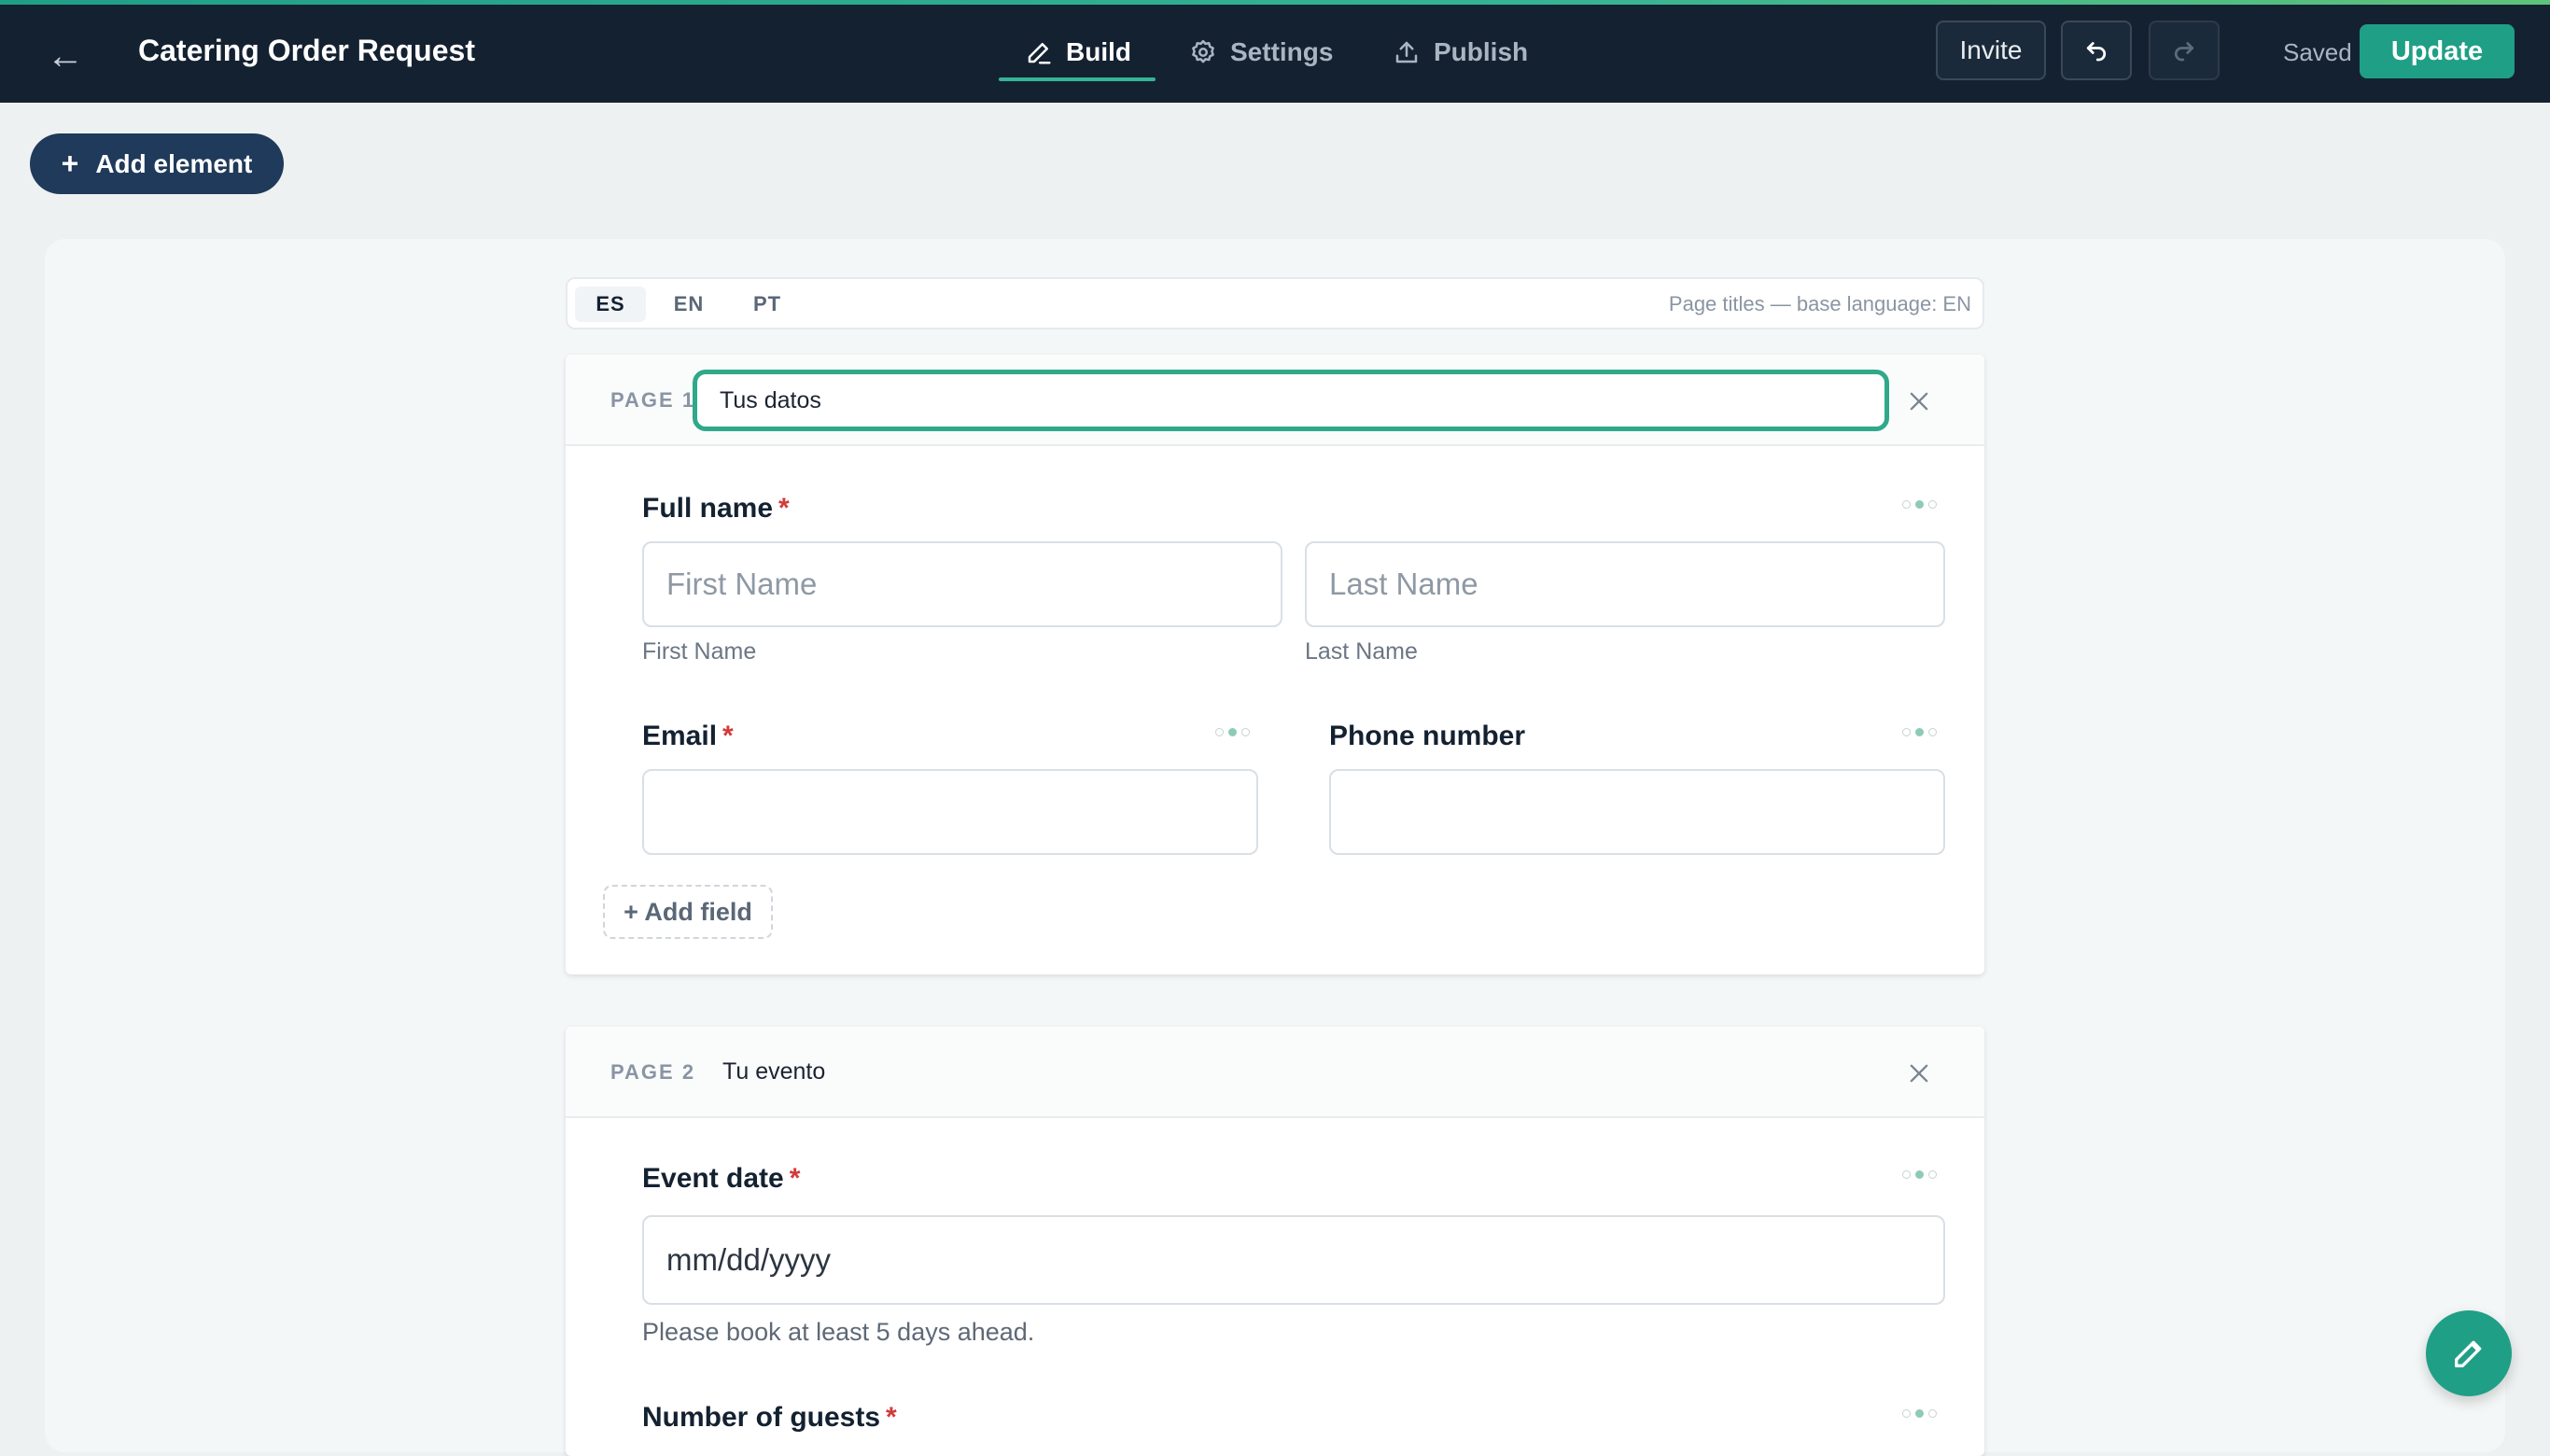 This screenshot has height=1456, width=2550. What do you see at coordinates (1077, 79) in the screenshot?
I see `active-tab-underline` at bounding box center [1077, 79].